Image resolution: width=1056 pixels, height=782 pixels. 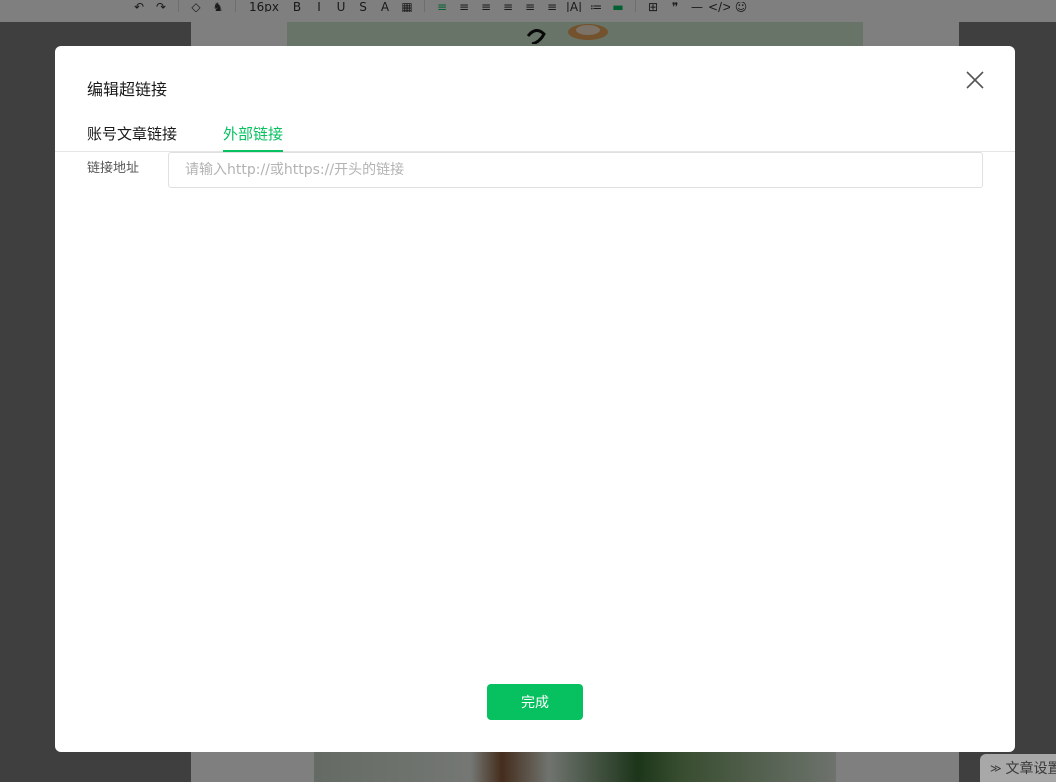 I want to click on close-icon, so click(x=975, y=80).